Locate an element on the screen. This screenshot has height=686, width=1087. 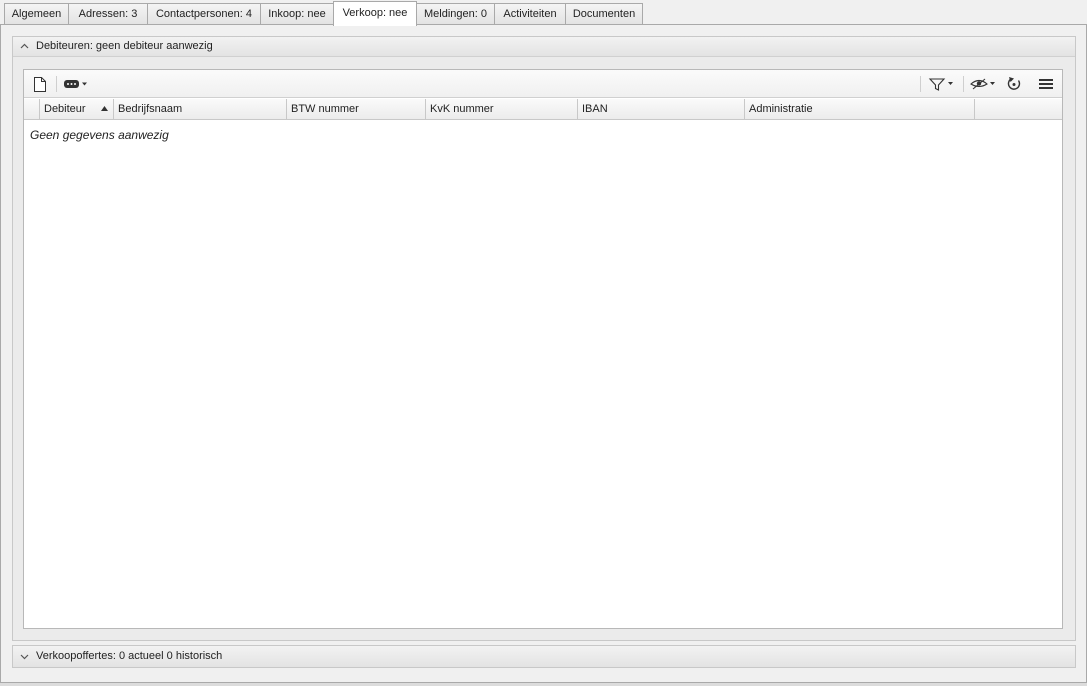
debiteuren-panel-title: Debiteuren: geen debiteur aanwezig is located at coordinates (124, 46).